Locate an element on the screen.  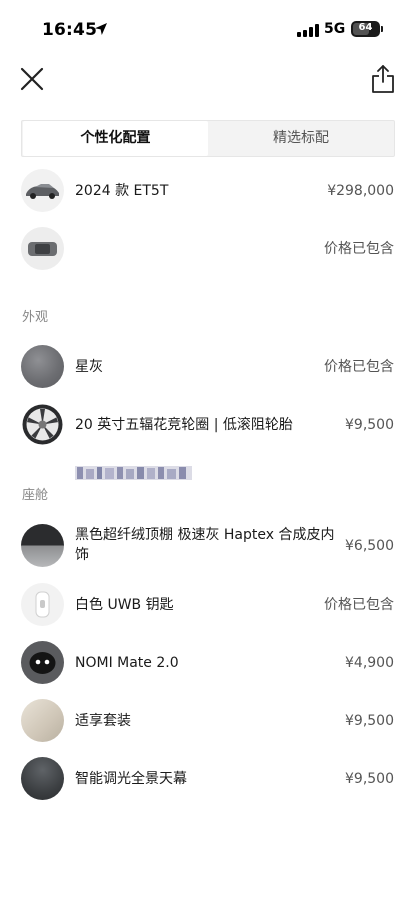
list-item-paint: 星灰 价格已包含 is located at coordinates (207, 367).